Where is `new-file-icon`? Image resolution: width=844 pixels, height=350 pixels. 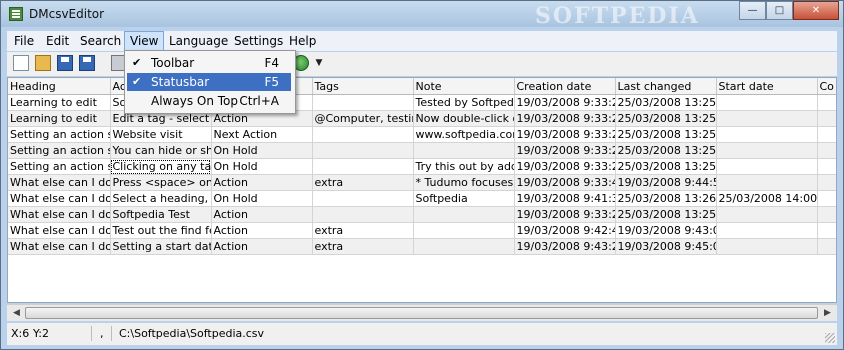 new-file-icon is located at coordinates (21, 63).